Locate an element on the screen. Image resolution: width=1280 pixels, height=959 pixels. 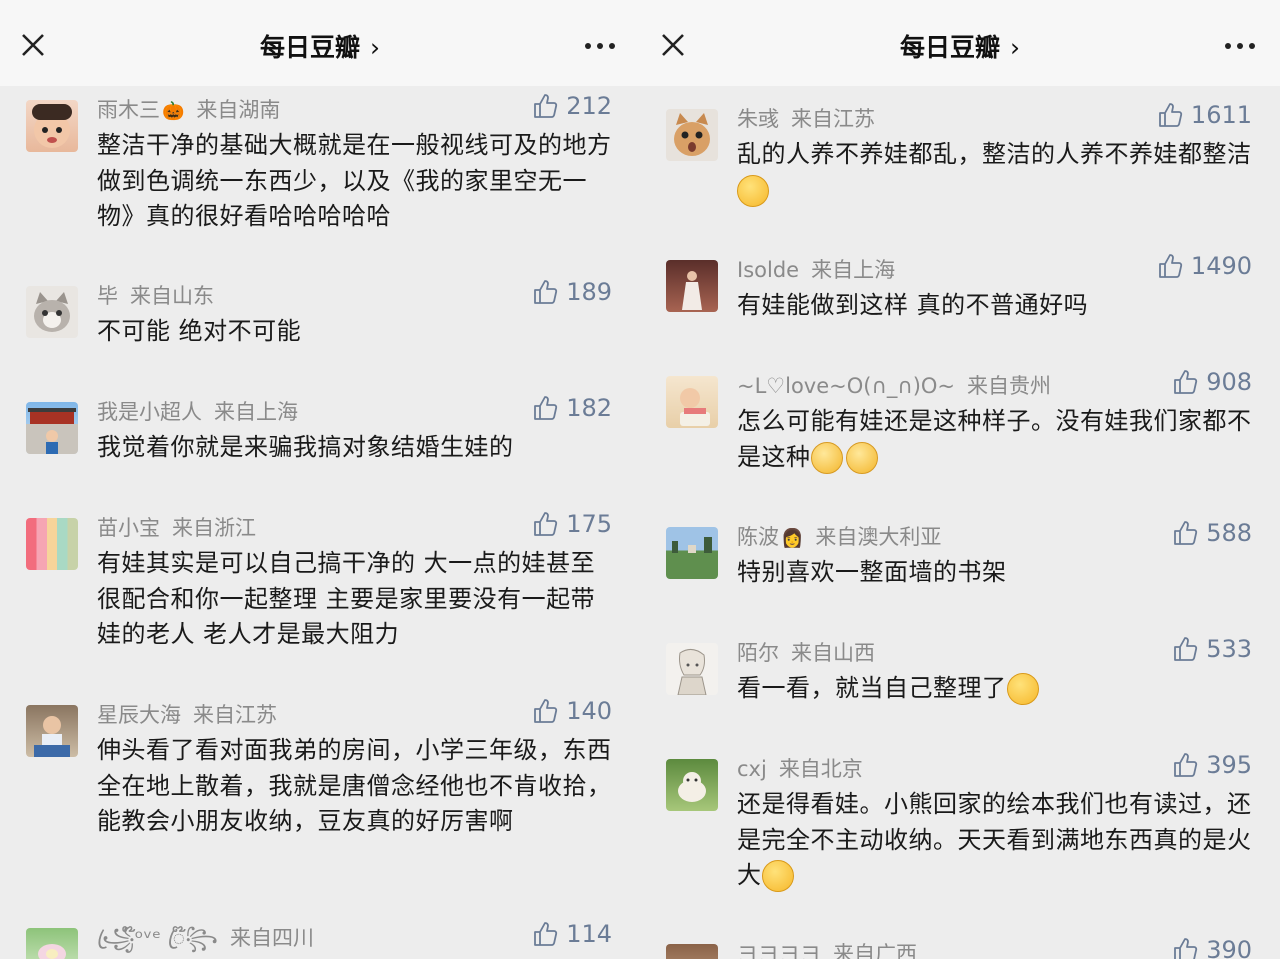
location: 来自浙江 is located at coordinates (214, 528).